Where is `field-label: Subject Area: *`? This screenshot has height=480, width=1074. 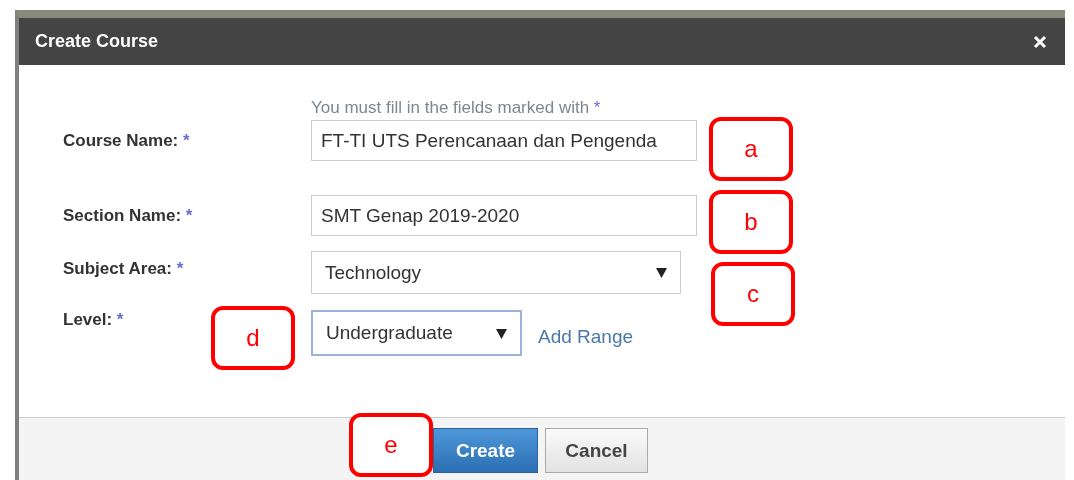 field-label: Subject Area: * is located at coordinates (124, 269).